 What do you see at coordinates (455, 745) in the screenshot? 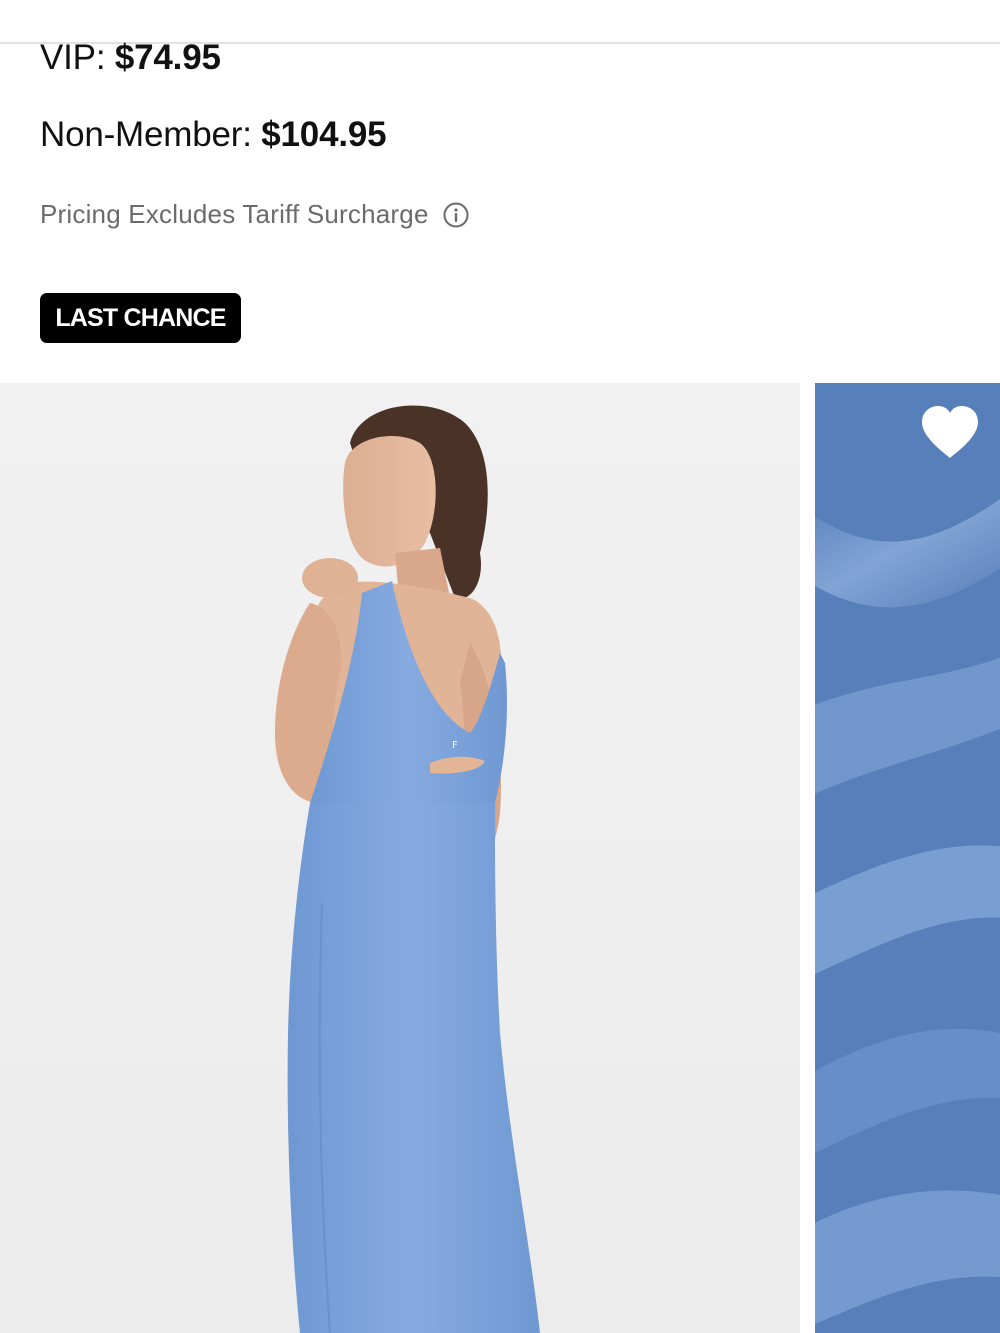
I see `svg-text: F` at bounding box center [455, 745].